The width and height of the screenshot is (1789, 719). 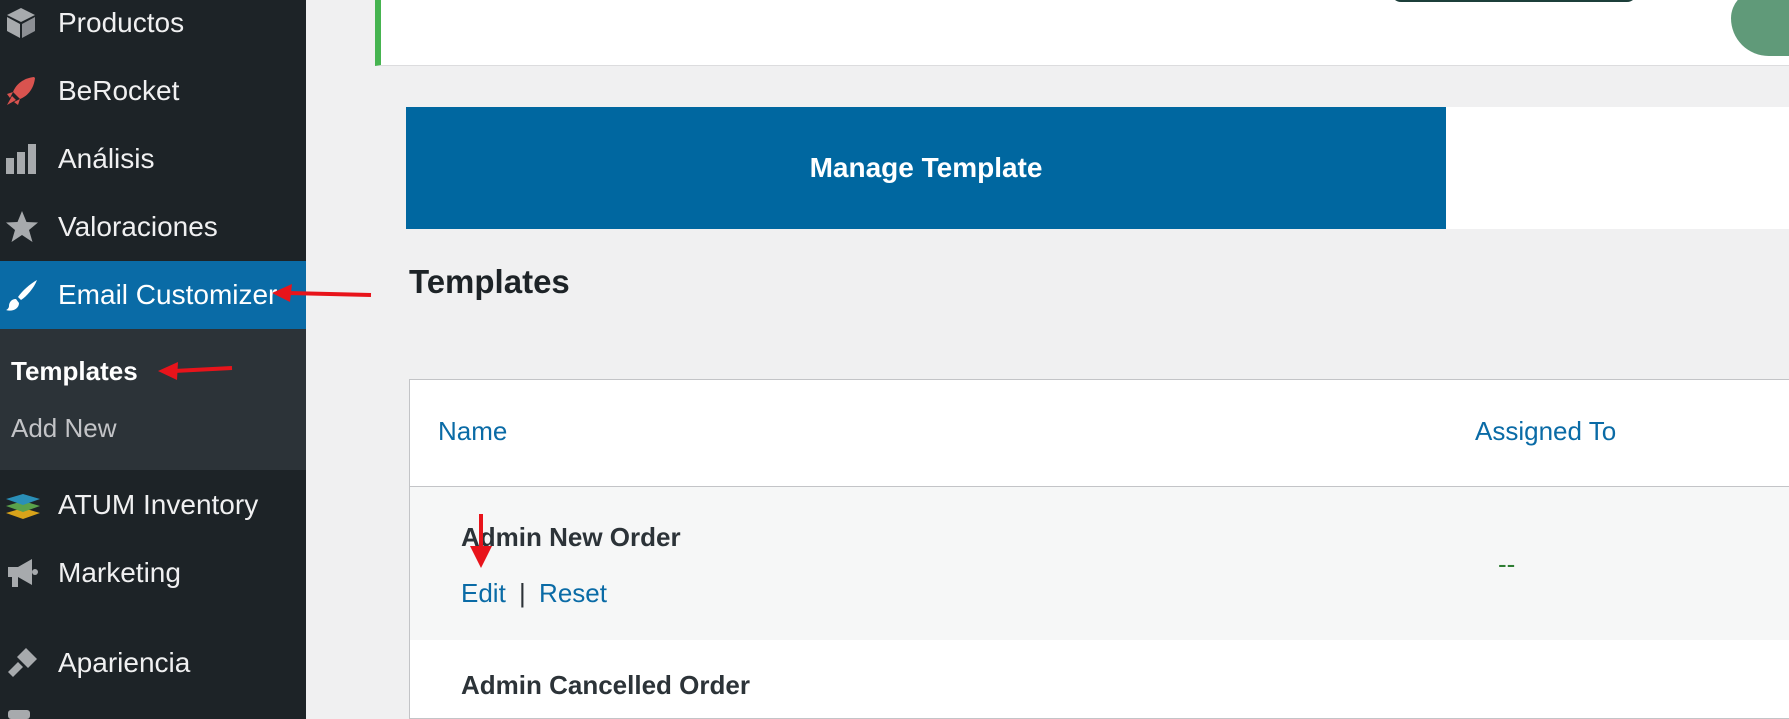 What do you see at coordinates (29, 28) in the screenshot?
I see `box-icon` at bounding box center [29, 28].